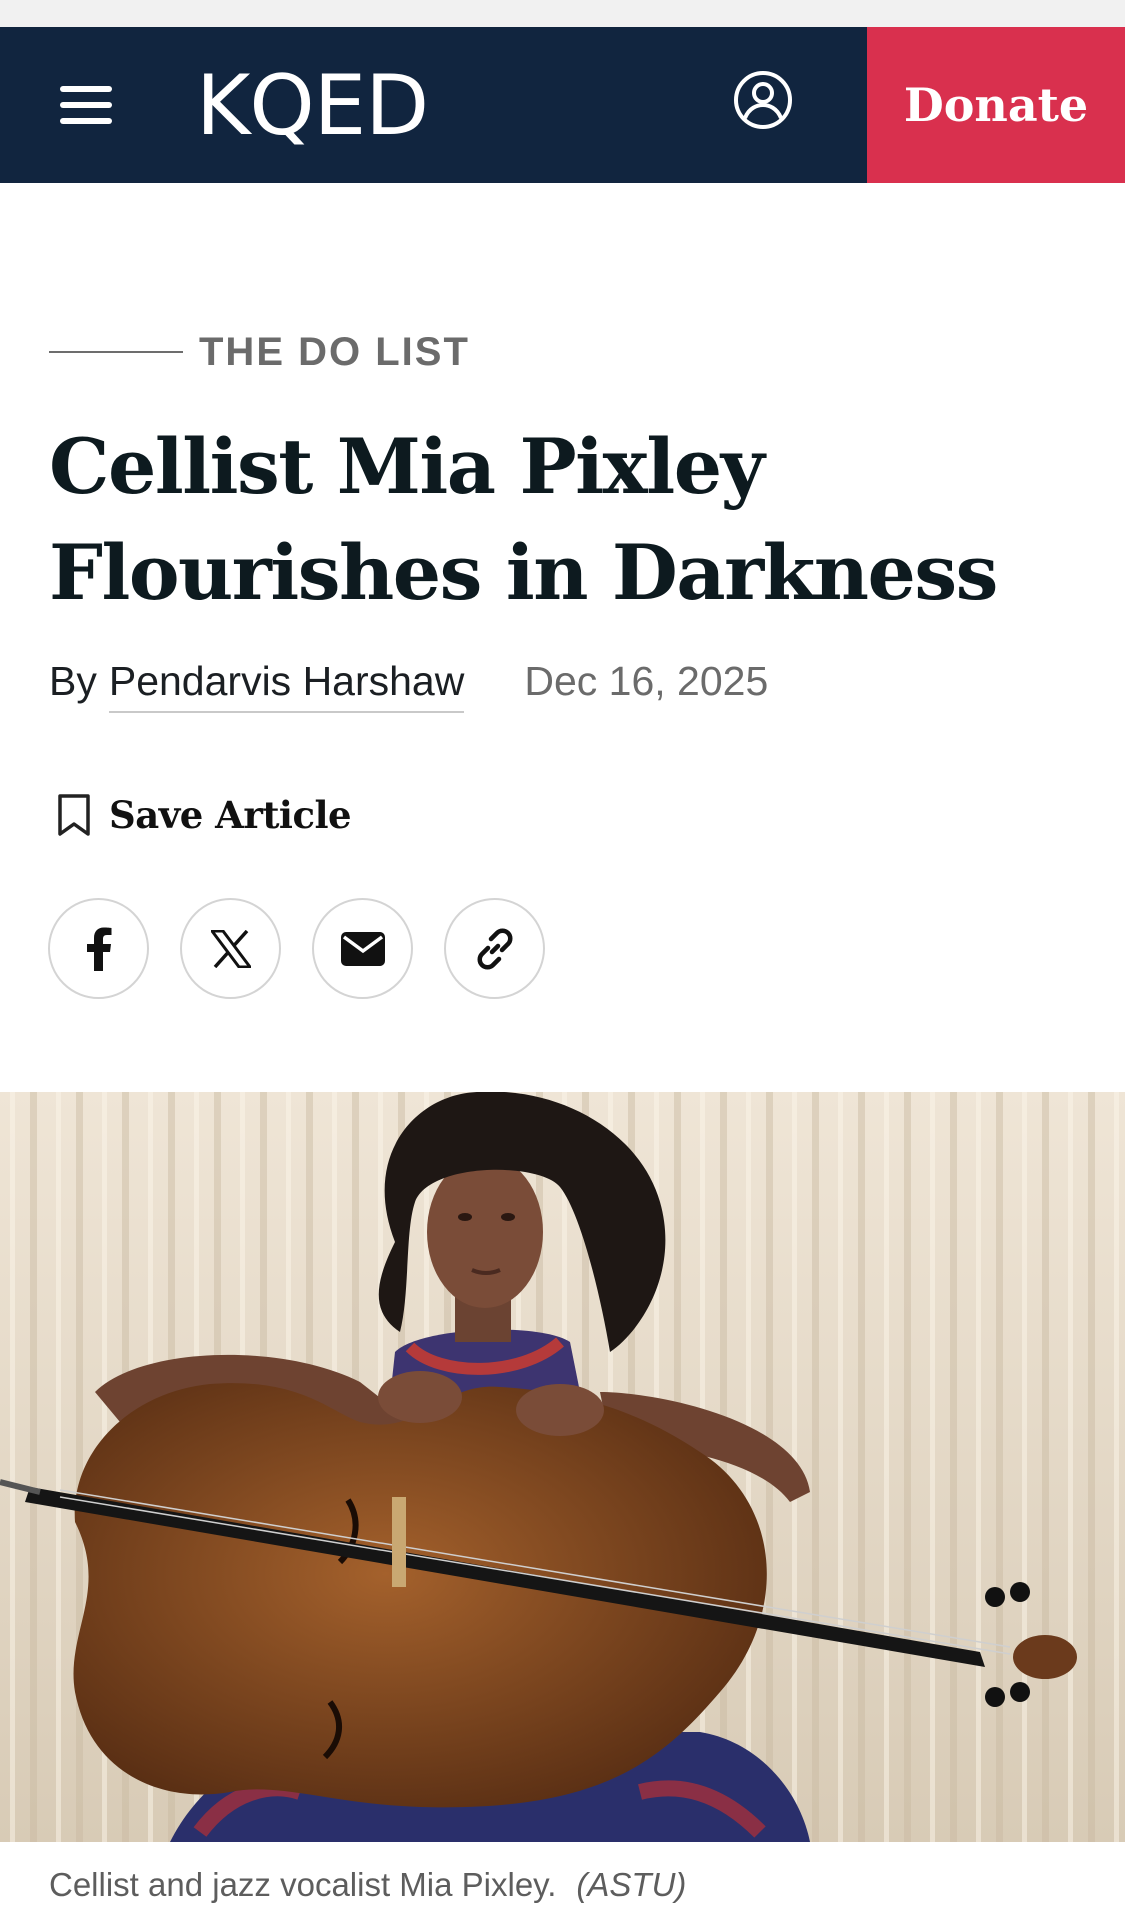 This screenshot has height=1909, width=1125. What do you see at coordinates (562, 105) in the screenshot?
I see `site-header: KQED Donate` at bounding box center [562, 105].